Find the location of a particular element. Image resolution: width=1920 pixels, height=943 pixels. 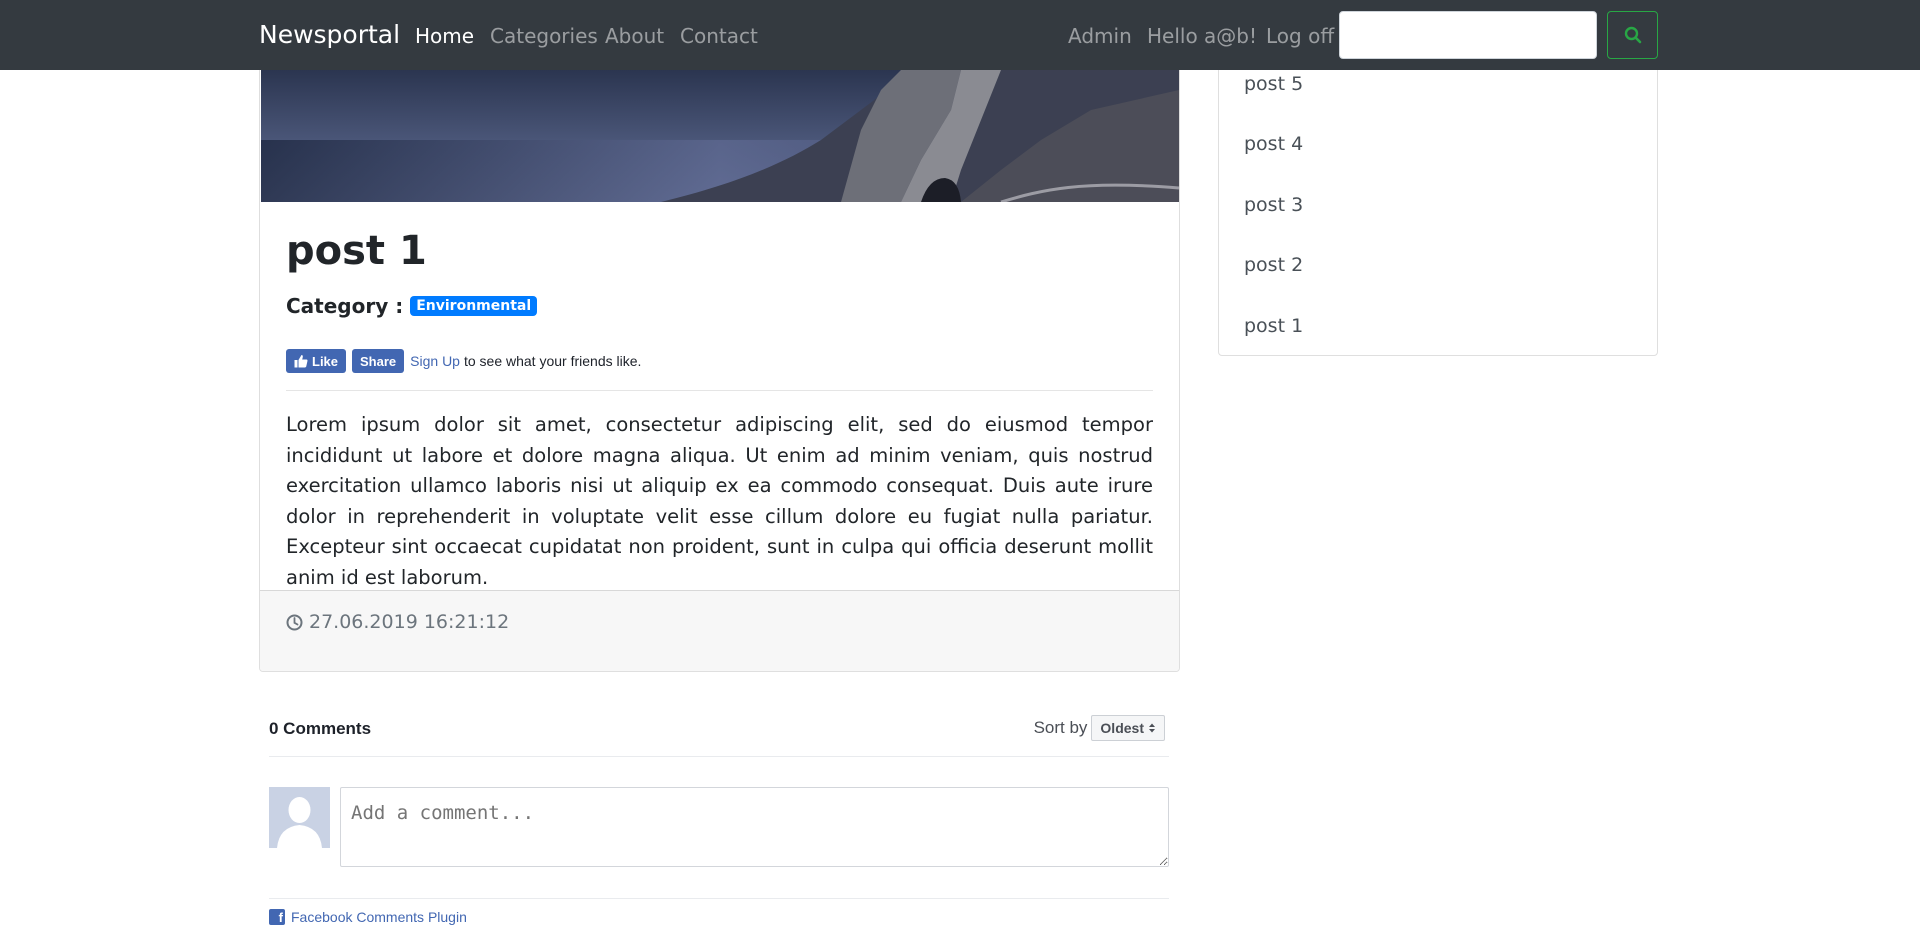

sort-select: Oldest is located at coordinates (1128, 728).